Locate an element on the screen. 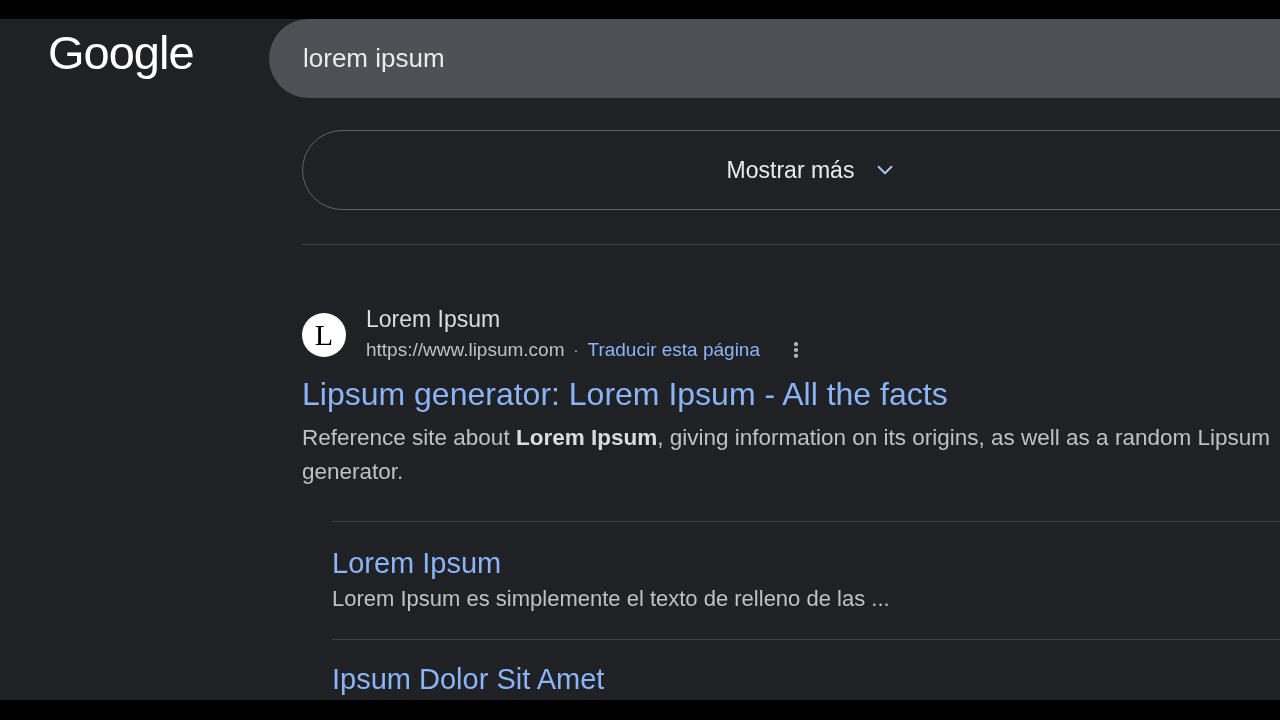 The width and height of the screenshot is (1280, 720). result-title-link: Lipsum generator: Lorem Ipsum - All the facts is located at coordinates (625, 394).